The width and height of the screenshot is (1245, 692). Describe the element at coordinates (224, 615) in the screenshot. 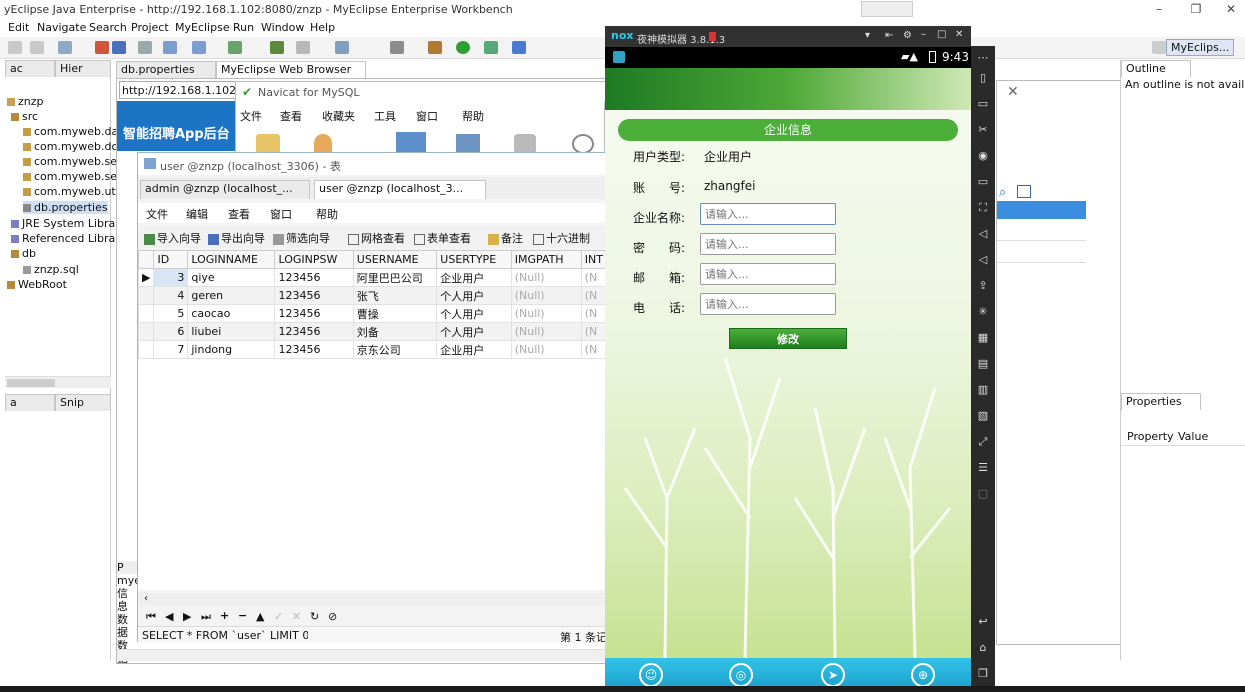

I see `add-record-icon: +` at that location.